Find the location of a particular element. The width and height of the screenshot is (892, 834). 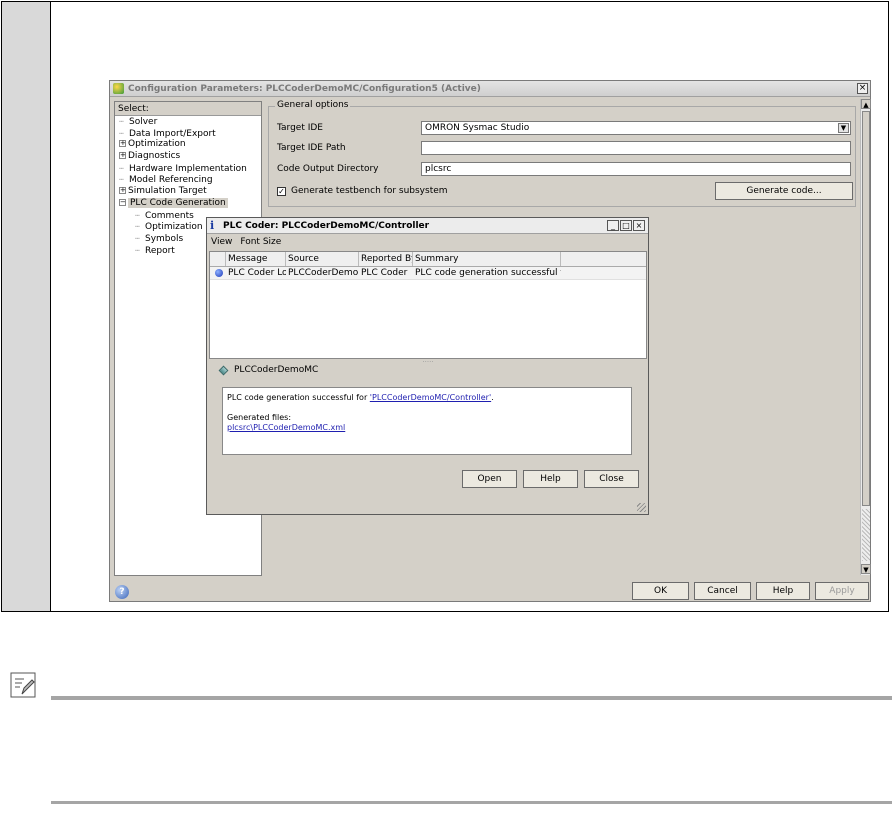

column-reported-by: Reported By is located at coordinates (386, 259).